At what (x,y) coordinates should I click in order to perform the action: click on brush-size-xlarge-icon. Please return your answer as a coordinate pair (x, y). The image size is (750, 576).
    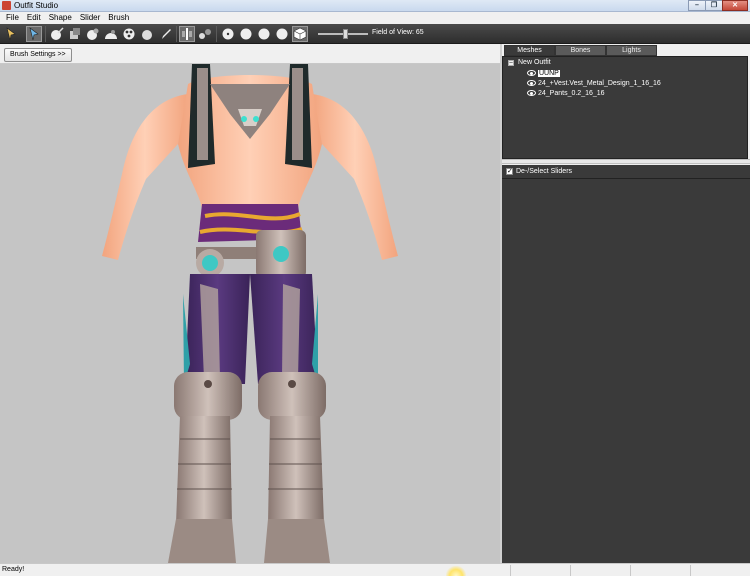
    Looking at the image, I should click on (282, 34).